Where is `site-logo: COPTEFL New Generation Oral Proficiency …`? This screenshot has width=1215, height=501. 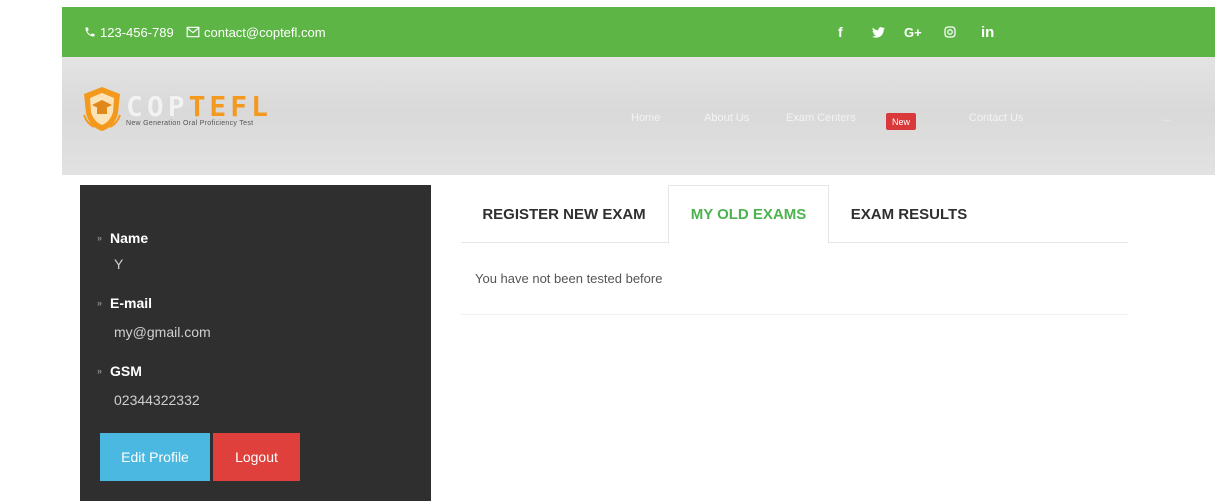
site-logo: COPTEFL New Generation Oral Proficiency … is located at coordinates (176, 109).